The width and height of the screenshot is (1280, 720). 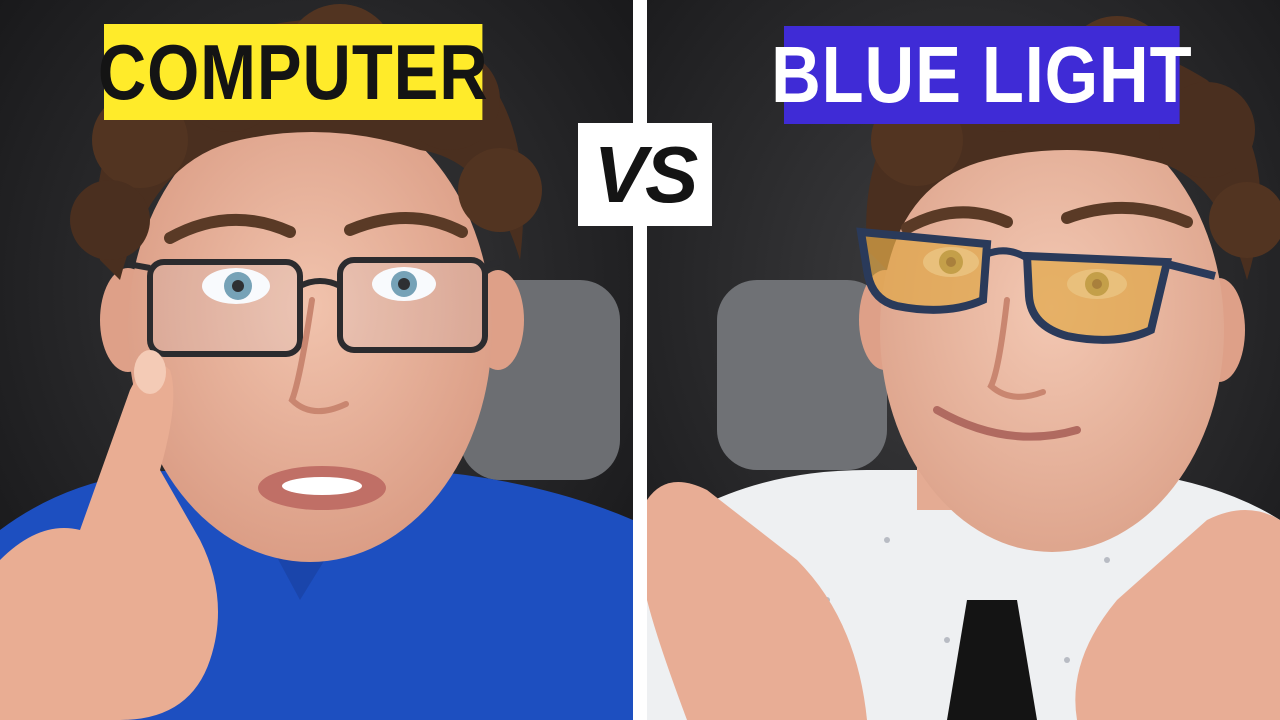 I want to click on center-divider, so click(x=640, y=360).